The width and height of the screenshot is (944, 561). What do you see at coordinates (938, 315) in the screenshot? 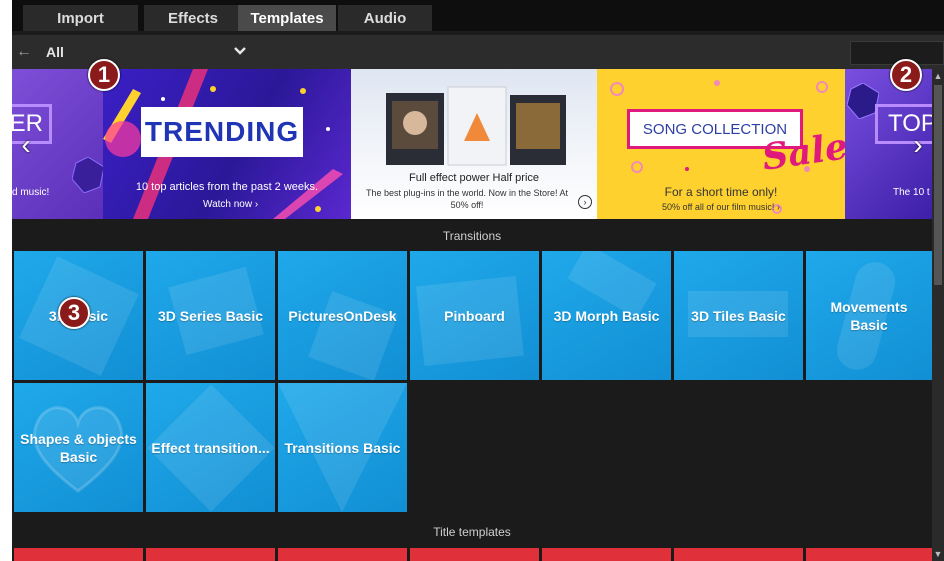
I see `vertical-scrollbar: ▲ ▼` at bounding box center [938, 315].